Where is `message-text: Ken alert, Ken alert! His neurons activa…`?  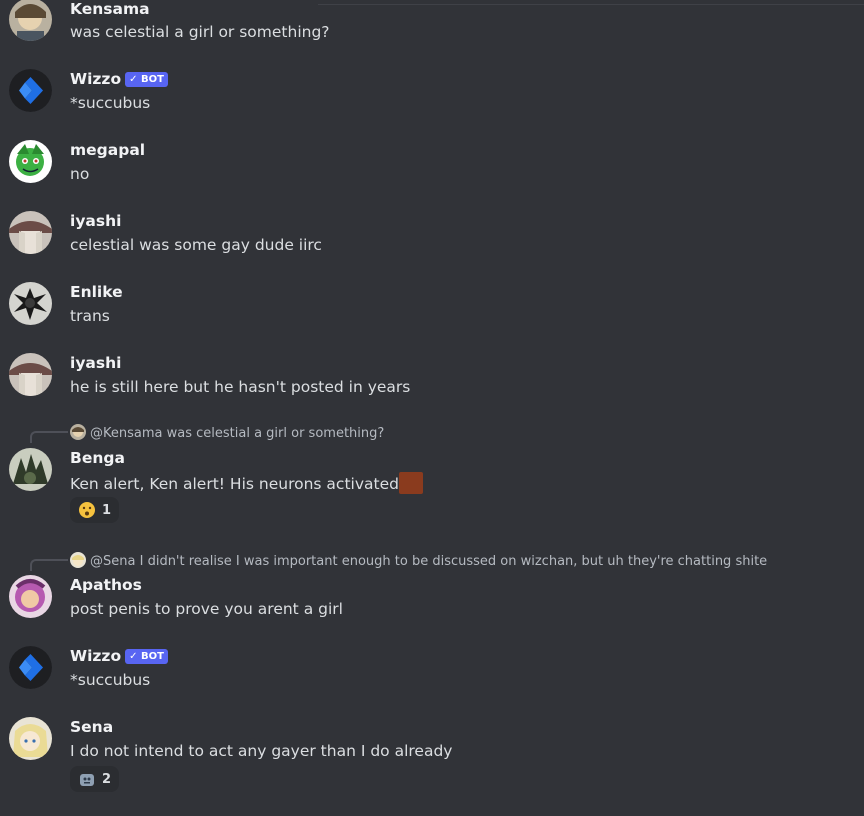
message-text: Ken alert, Ken alert! His neurons activa… is located at coordinates (246, 483).